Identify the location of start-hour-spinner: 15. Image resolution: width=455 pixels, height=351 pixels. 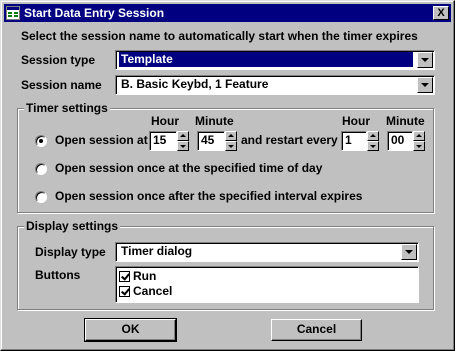
(169, 141).